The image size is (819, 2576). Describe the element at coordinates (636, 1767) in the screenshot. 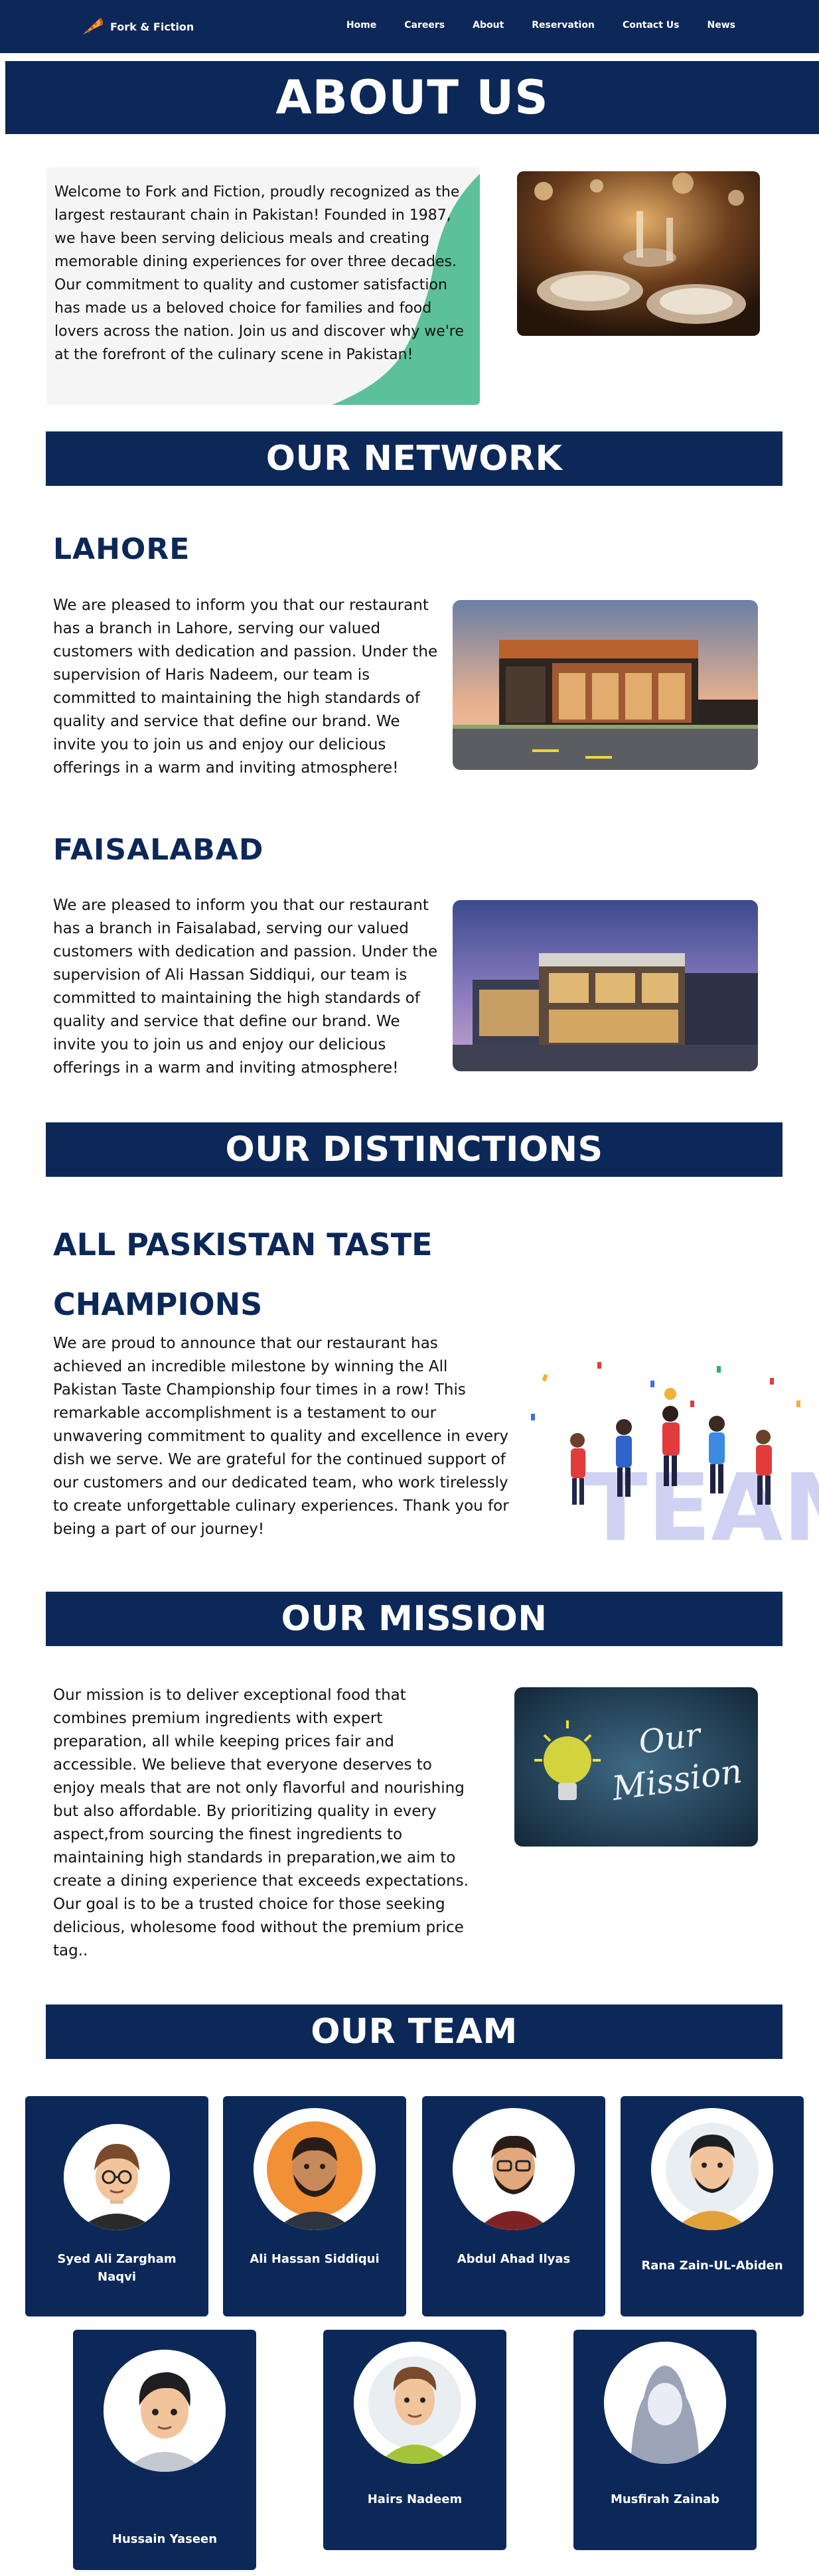

I see `our-mission-chalkboard-image: Our Mission` at that location.